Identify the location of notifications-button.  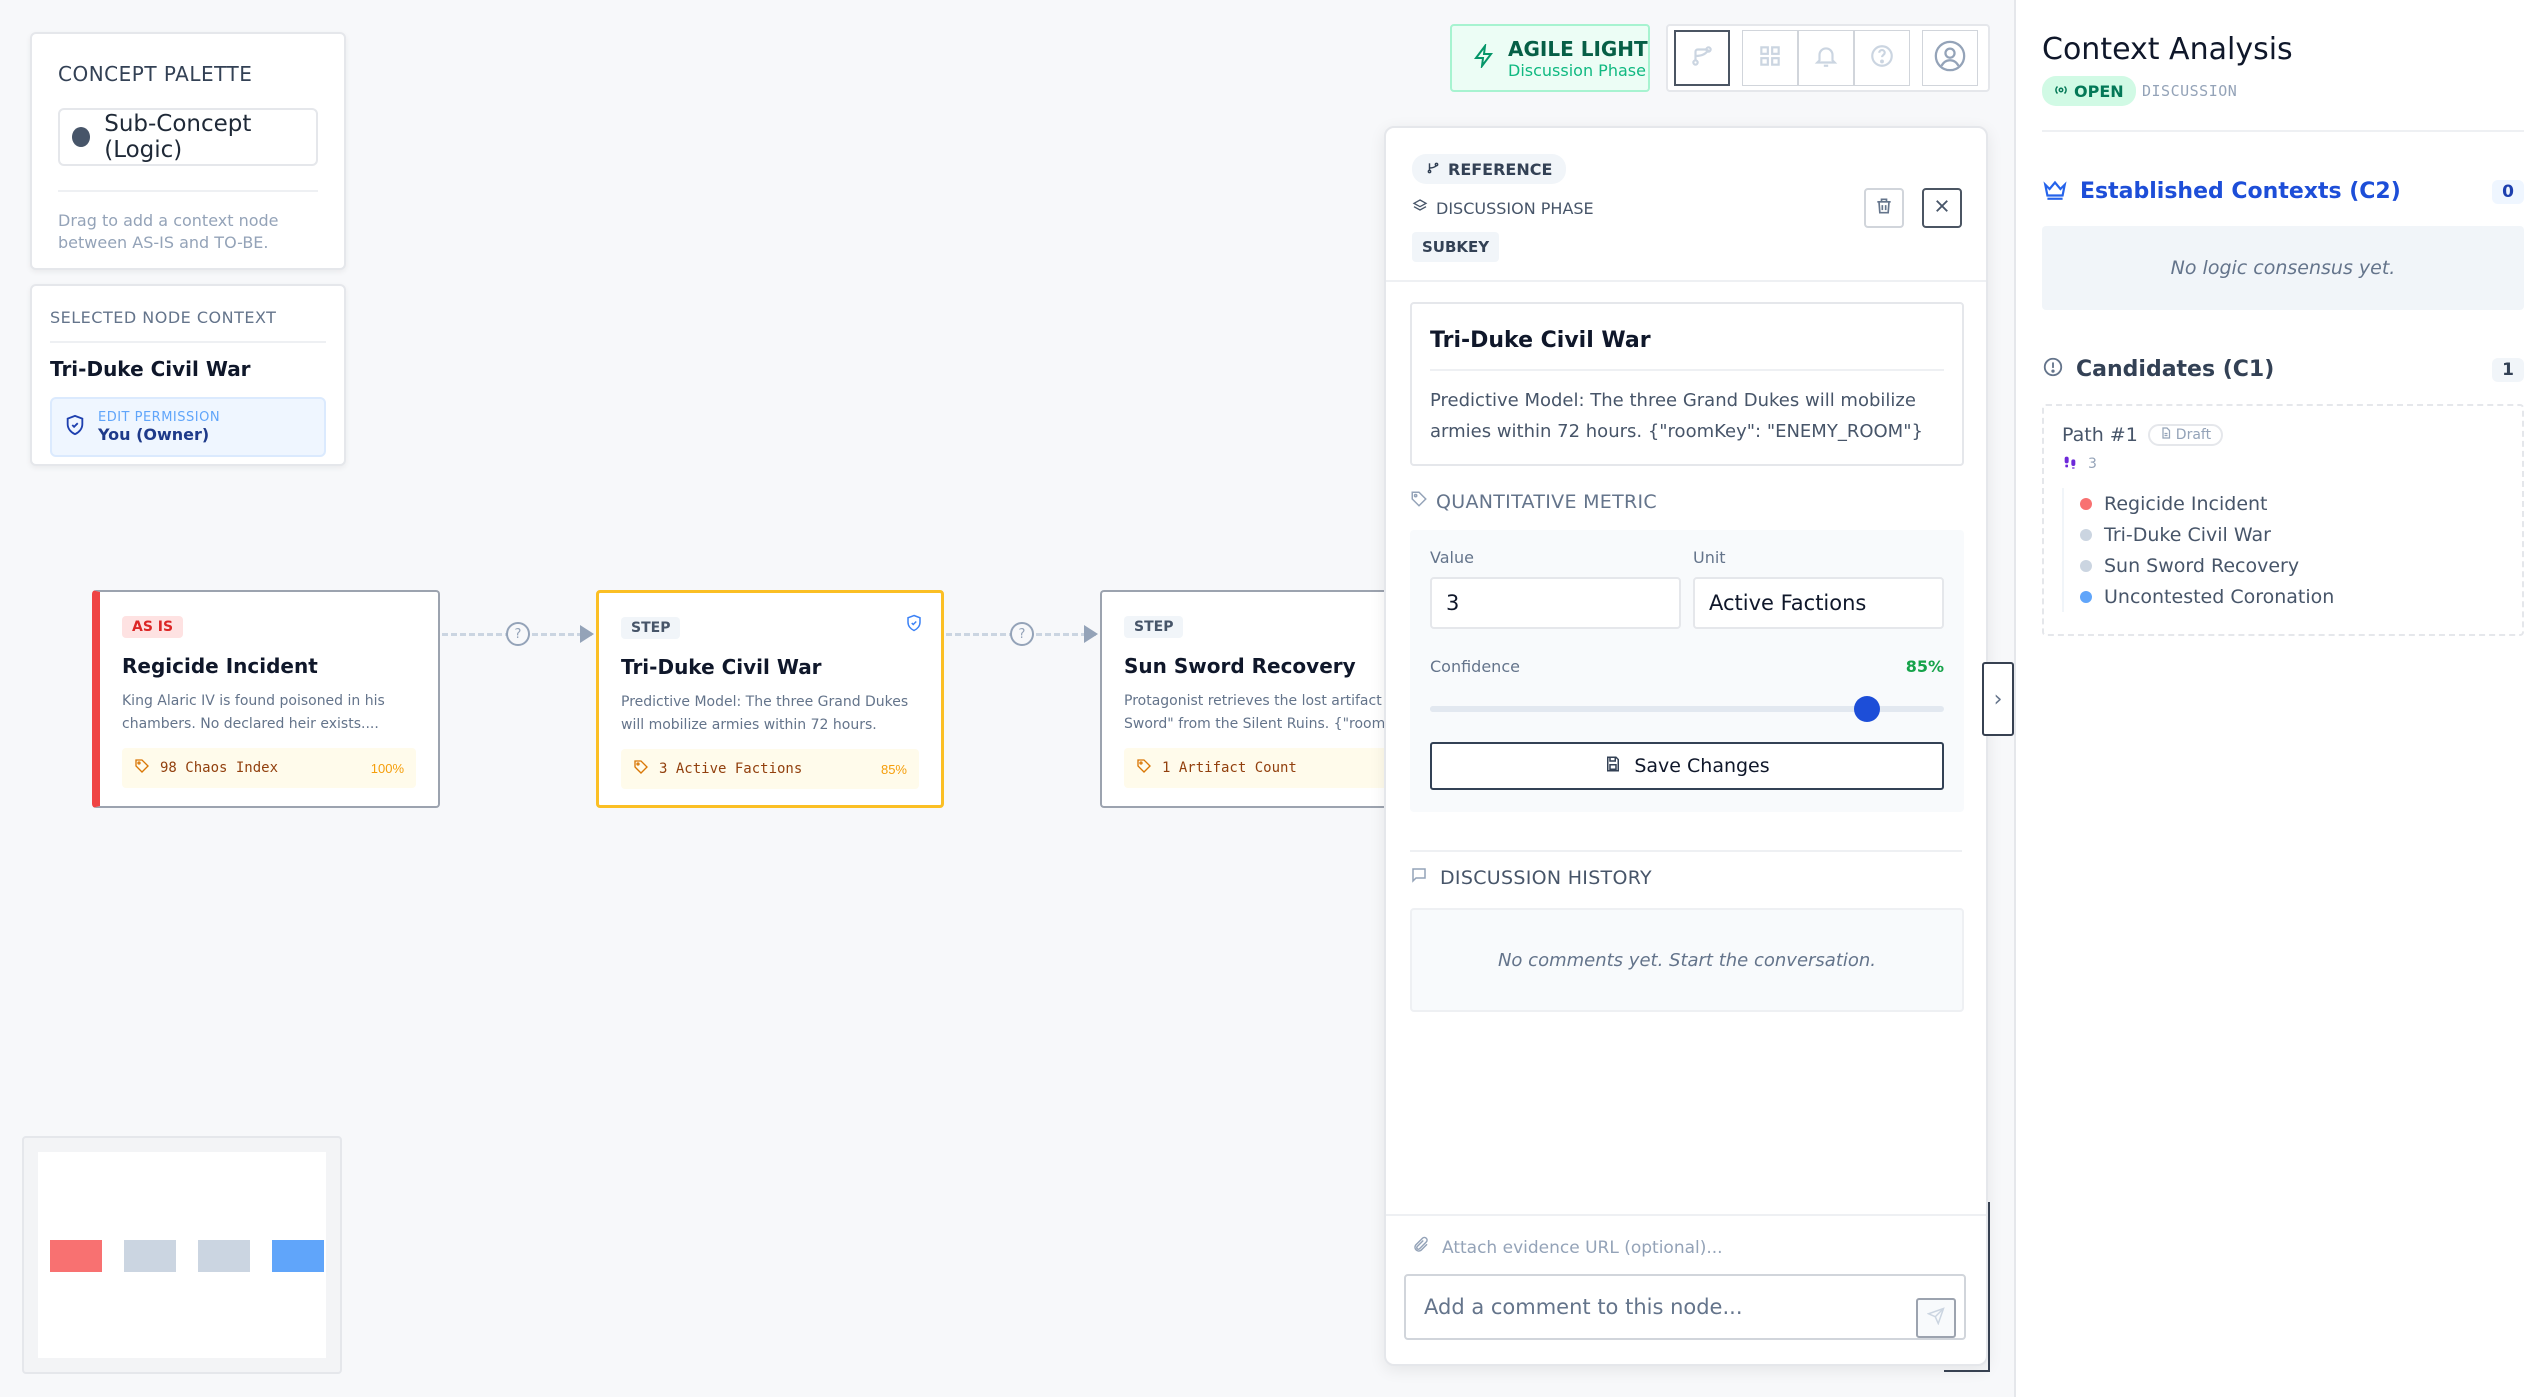
(1826, 58).